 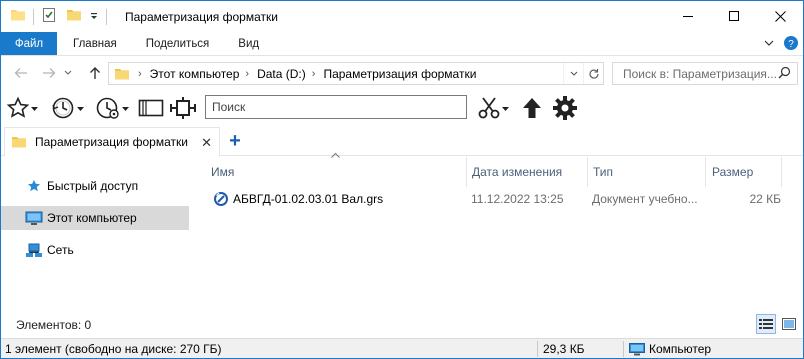 What do you see at coordinates (176, 43) in the screenshot?
I see `tab-share: Поделиться` at bounding box center [176, 43].